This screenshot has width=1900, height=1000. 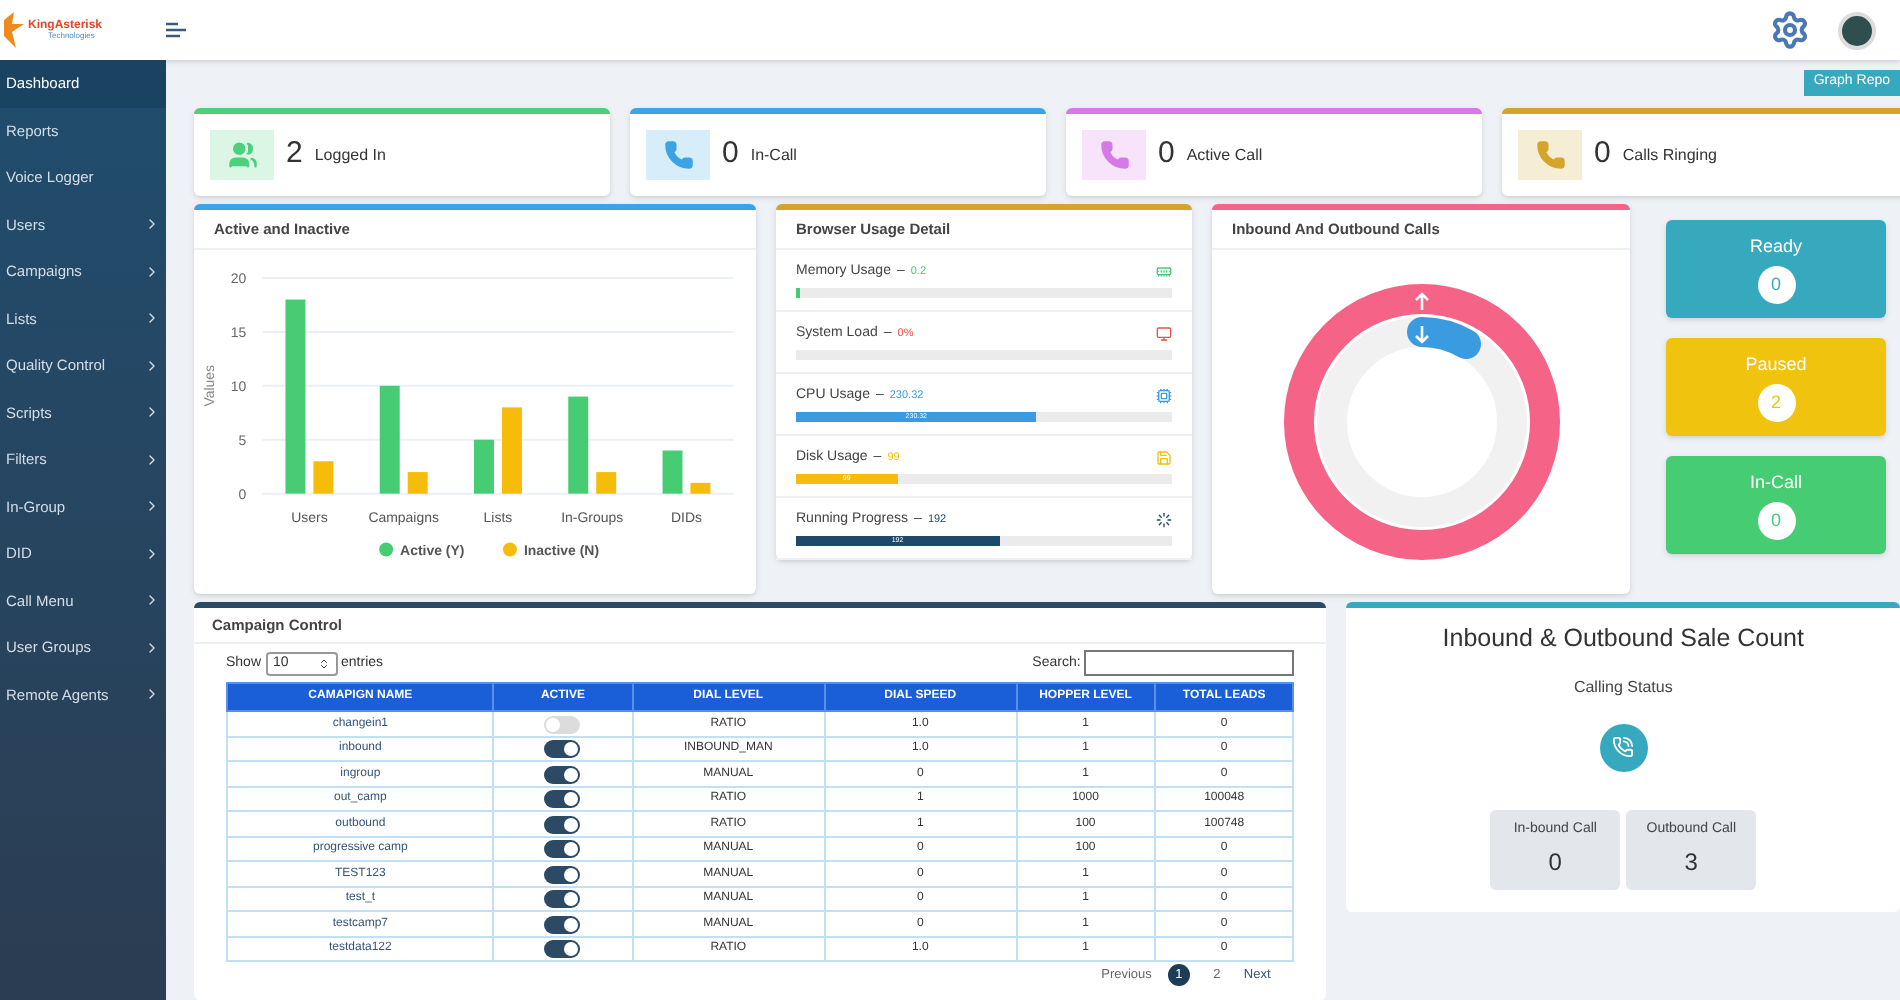 What do you see at coordinates (1691, 863) in the screenshot?
I see `count-value: 3` at bounding box center [1691, 863].